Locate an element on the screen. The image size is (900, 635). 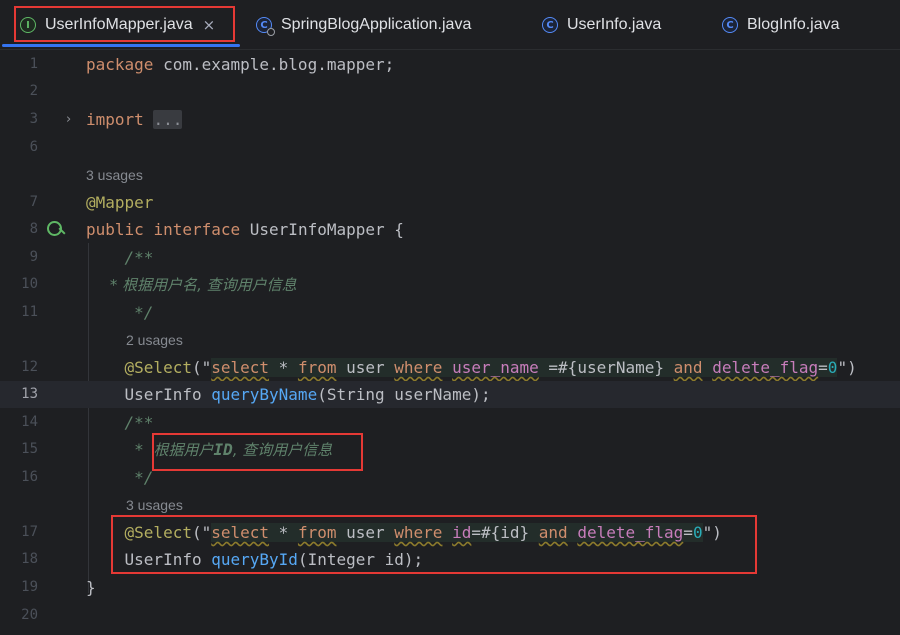
code-token: = is located at coordinates (823, 367).